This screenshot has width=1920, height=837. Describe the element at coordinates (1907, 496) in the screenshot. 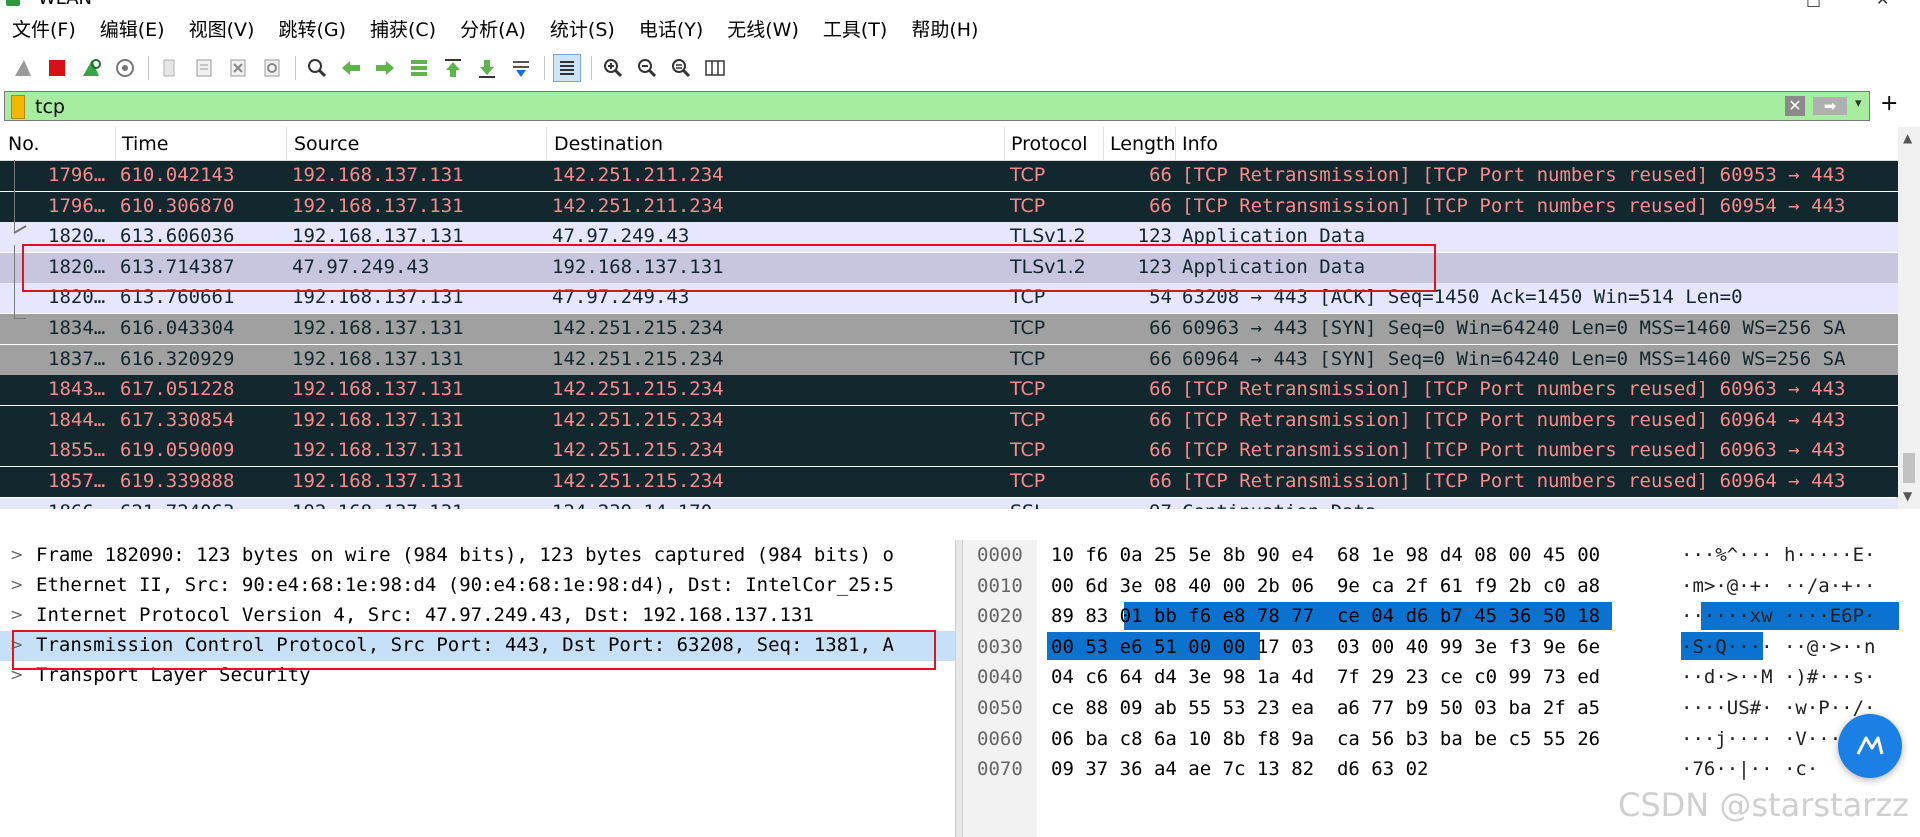

I see `scroll-down-icon: ▼` at that location.